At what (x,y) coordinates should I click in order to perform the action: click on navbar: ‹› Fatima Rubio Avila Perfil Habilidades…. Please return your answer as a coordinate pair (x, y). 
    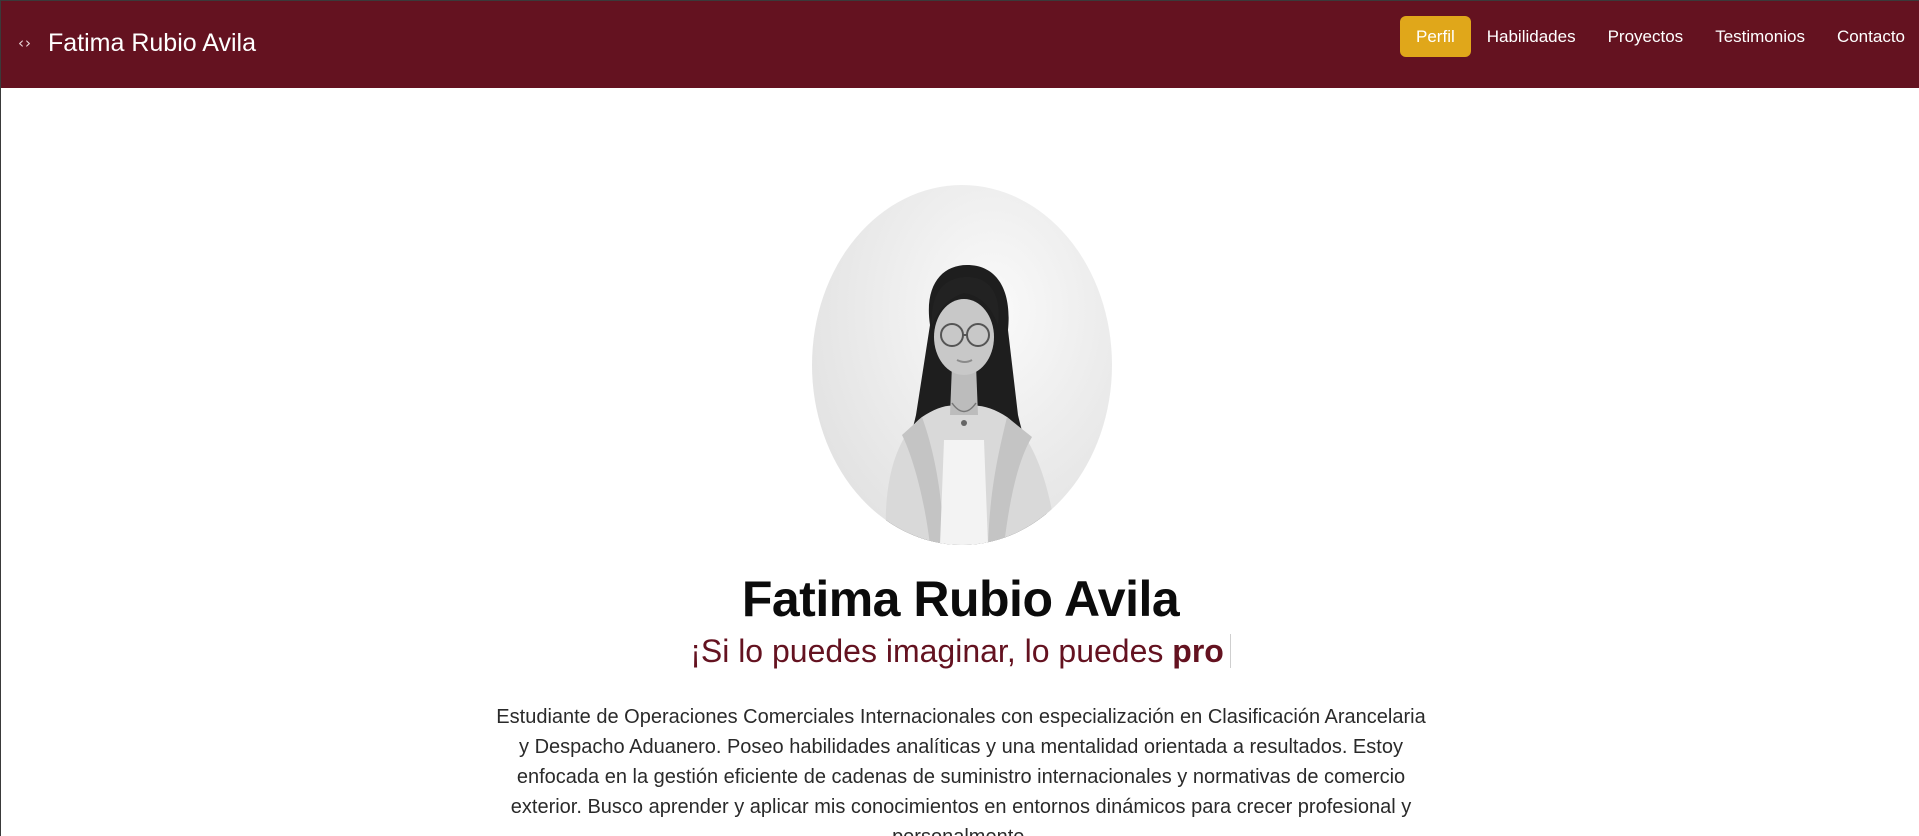
    Looking at the image, I should click on (960, 44).